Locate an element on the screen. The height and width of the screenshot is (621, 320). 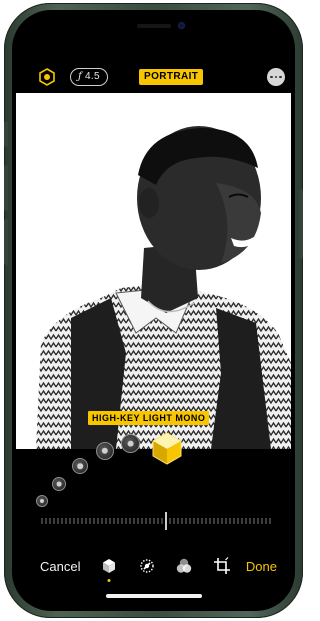
lighting-option-stage is located at coordinates (105, 451).